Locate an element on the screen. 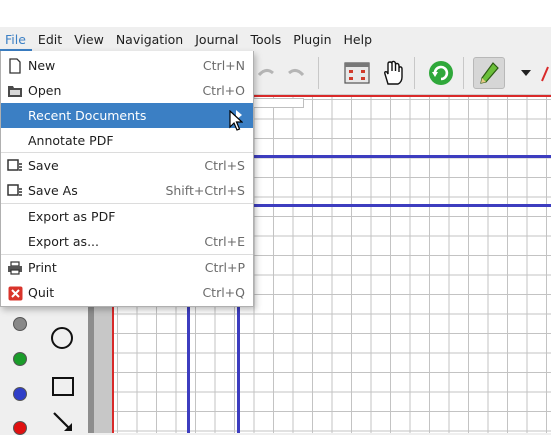  menu-edit: Edit is located at coordinates (50, 39).